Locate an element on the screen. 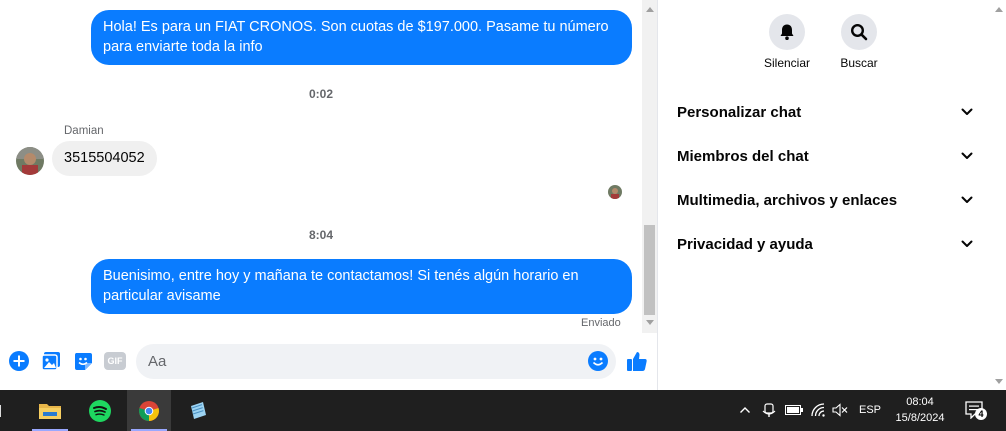 This screenshot has width=1006, height=431. mute-action: Silenciar is located at coordinates (787, 42).